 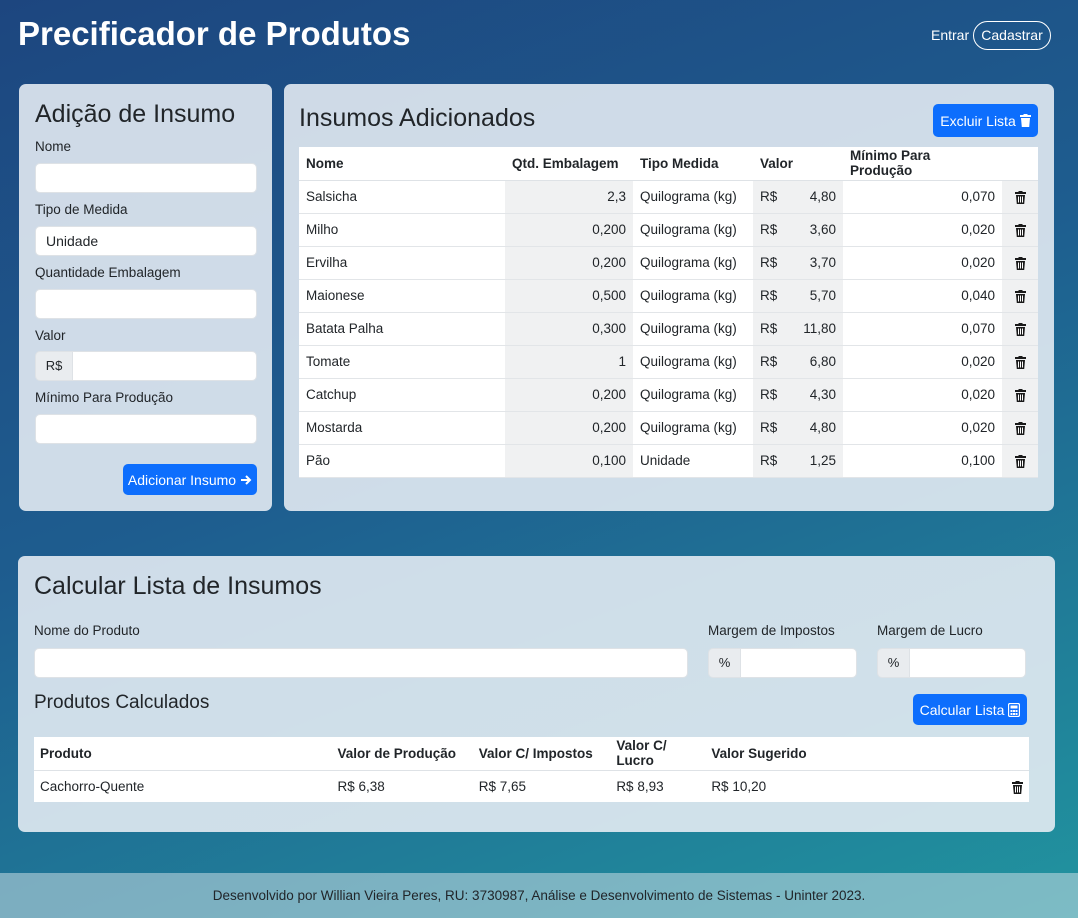 What do you see at coordinates (190, 479) in the screenshot?
I see `add-ingredient-button: Adicionar Insumo` at bounding box center [190, 479].